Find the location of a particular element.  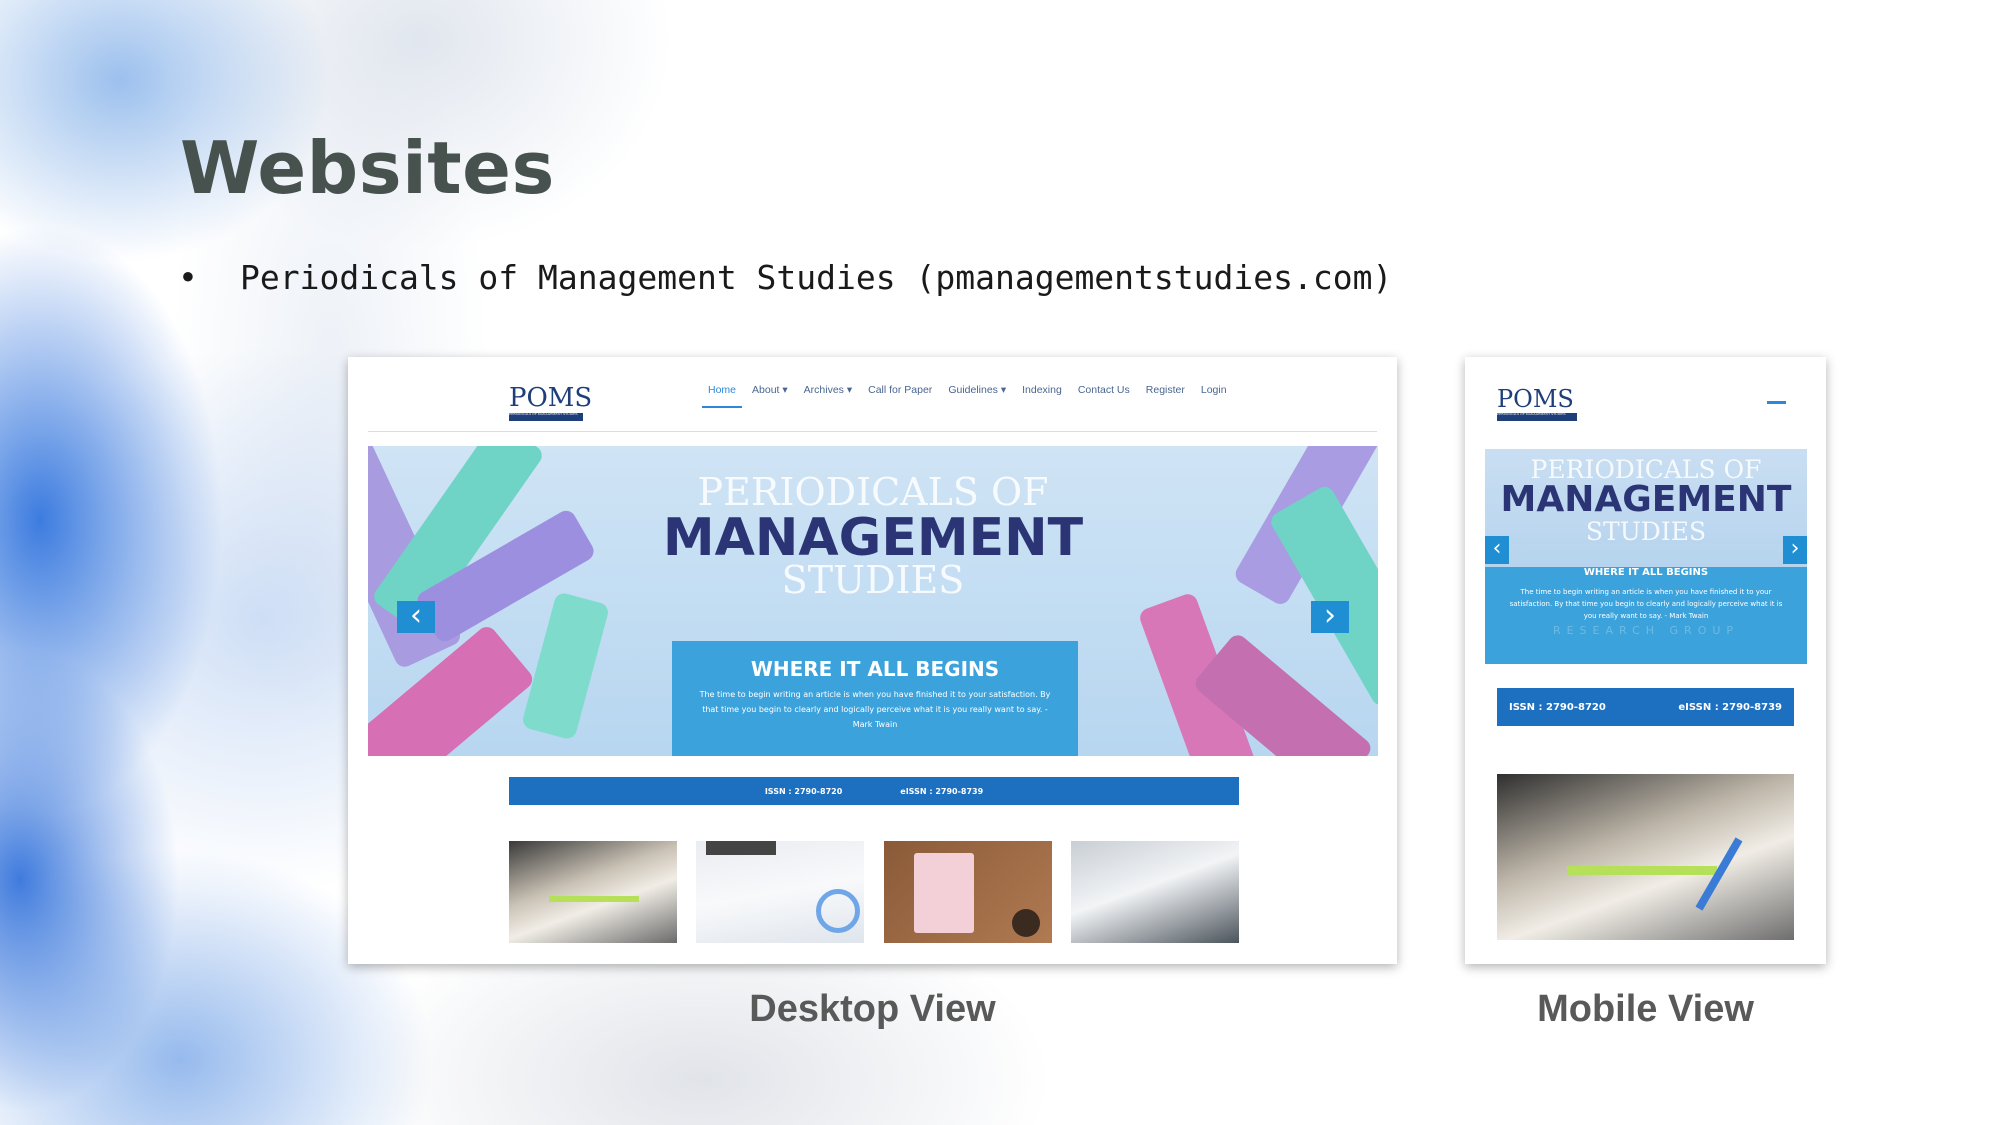

donut-chart-graphic is located at coordinates (838, 911).